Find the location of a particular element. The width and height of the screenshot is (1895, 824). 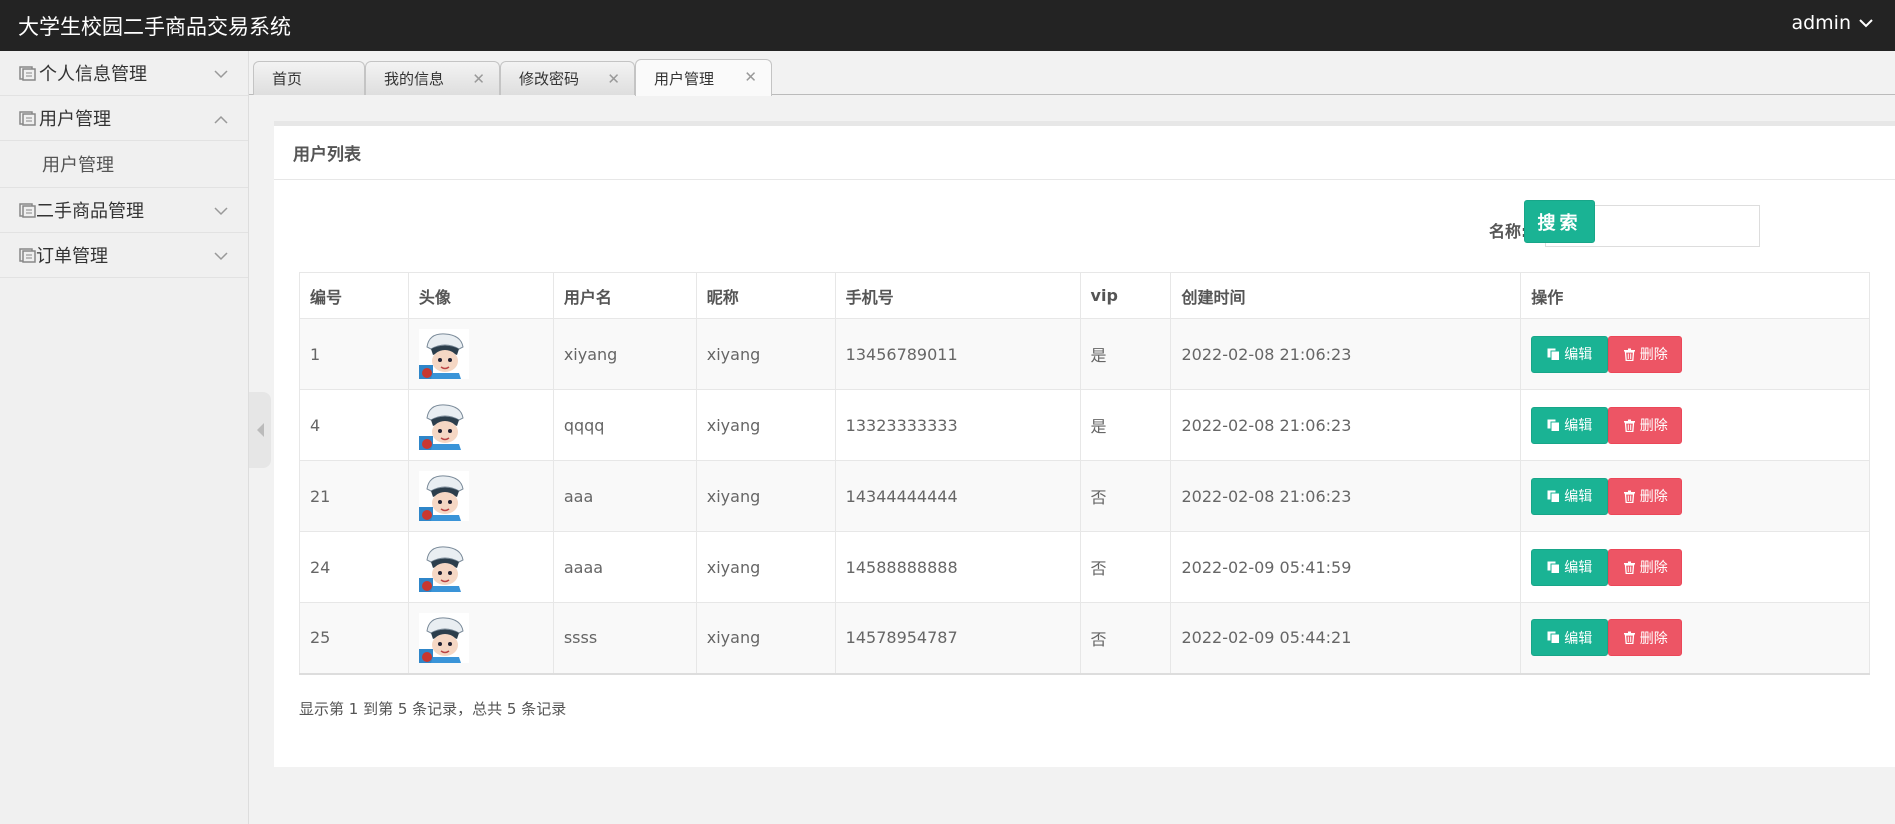

cell-phone-text: 14588888888 is located at coordinates (901, 567).